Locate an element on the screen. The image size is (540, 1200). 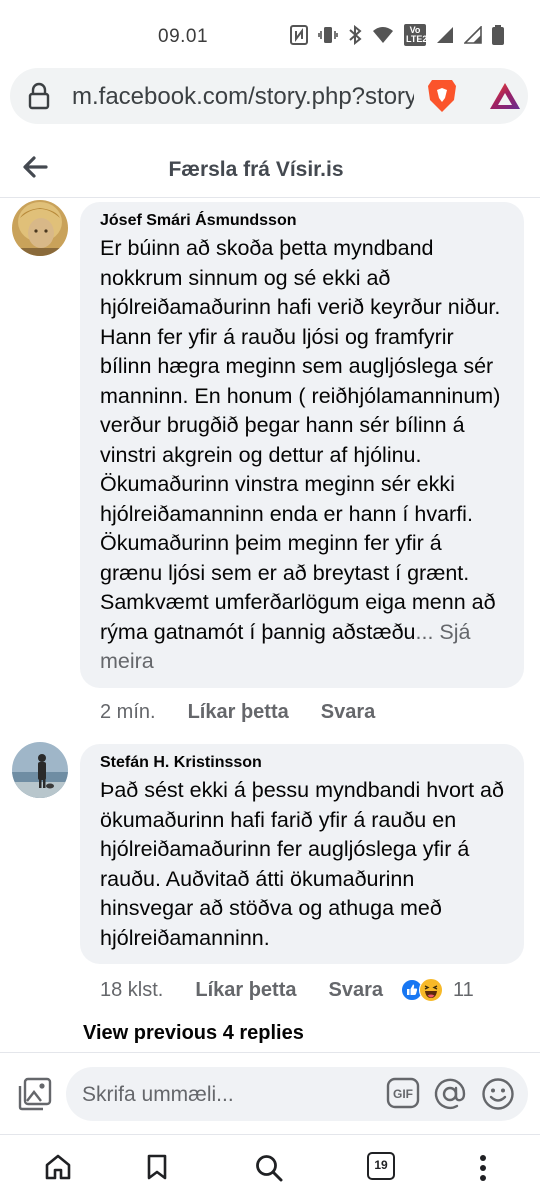
url-bar: m.facebook.com/story.php?story_ is located at coordinates (269, 96).